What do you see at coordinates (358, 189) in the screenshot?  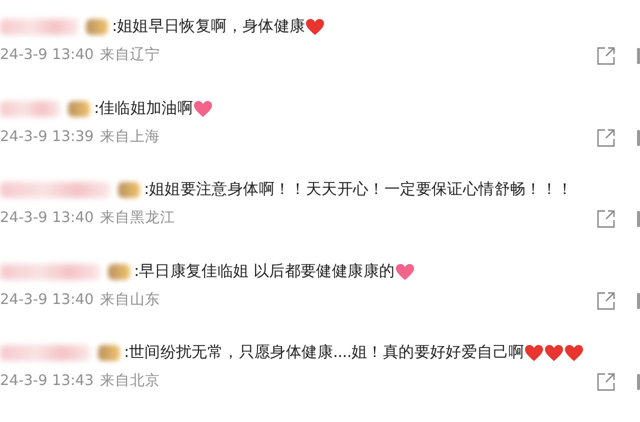 I see `comment-text: :姐姐要注意身体啊！！天天开心！一定要保证心情舒畅！！！` at bounding box center [358, 189].